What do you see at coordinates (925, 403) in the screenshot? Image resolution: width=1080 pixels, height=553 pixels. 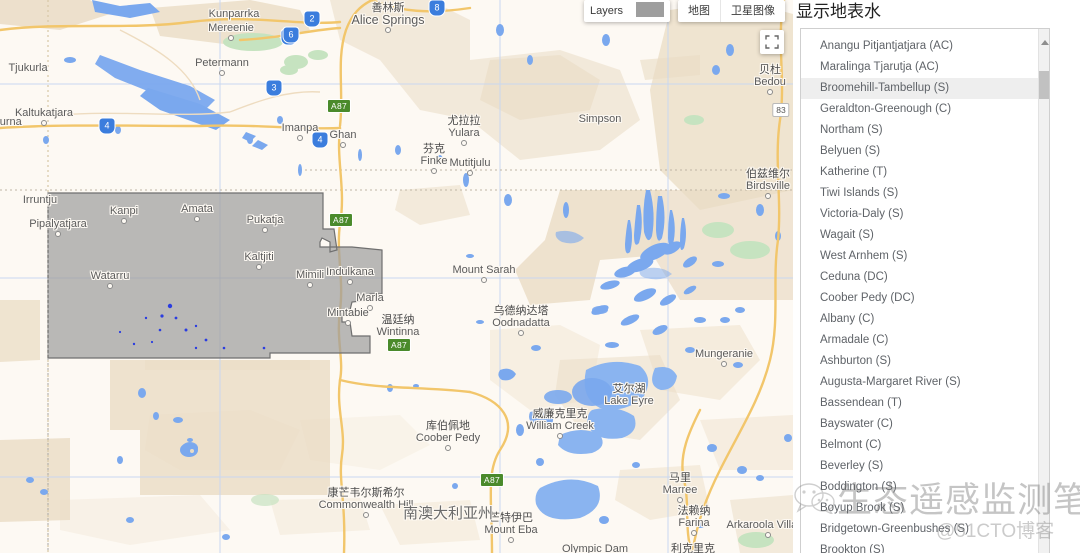 I see `list-item: Bassendean (T)` at bounding box center [925, 403].